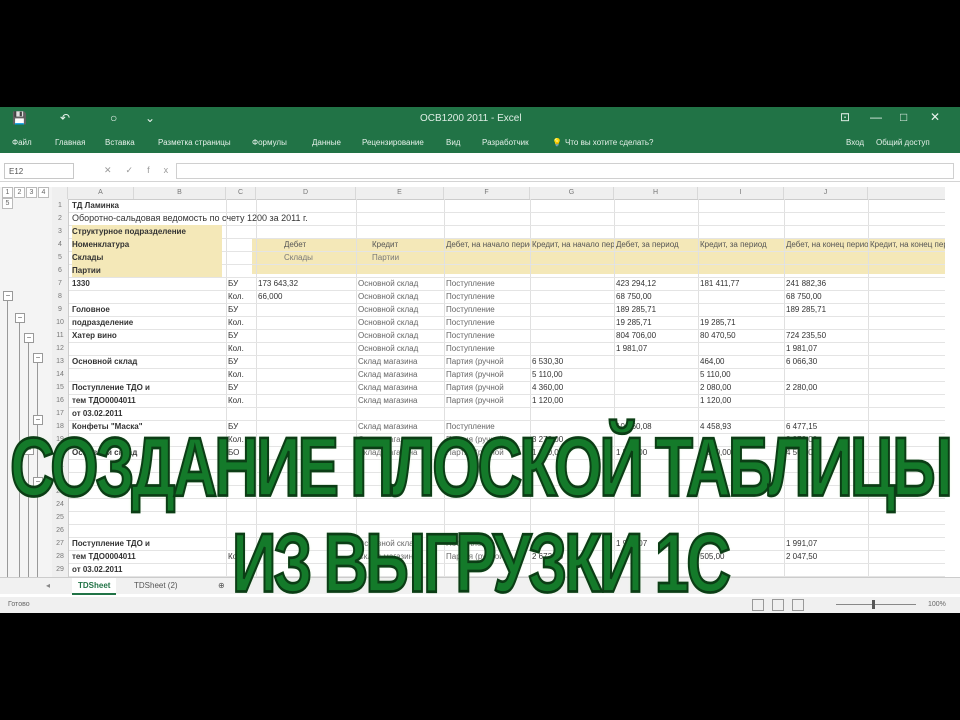 The width and height of the screenshot is (960, 720). Describe the element at coordinates (65, 118) in the screenshot. I see `undo-icon: ↶` at that location.